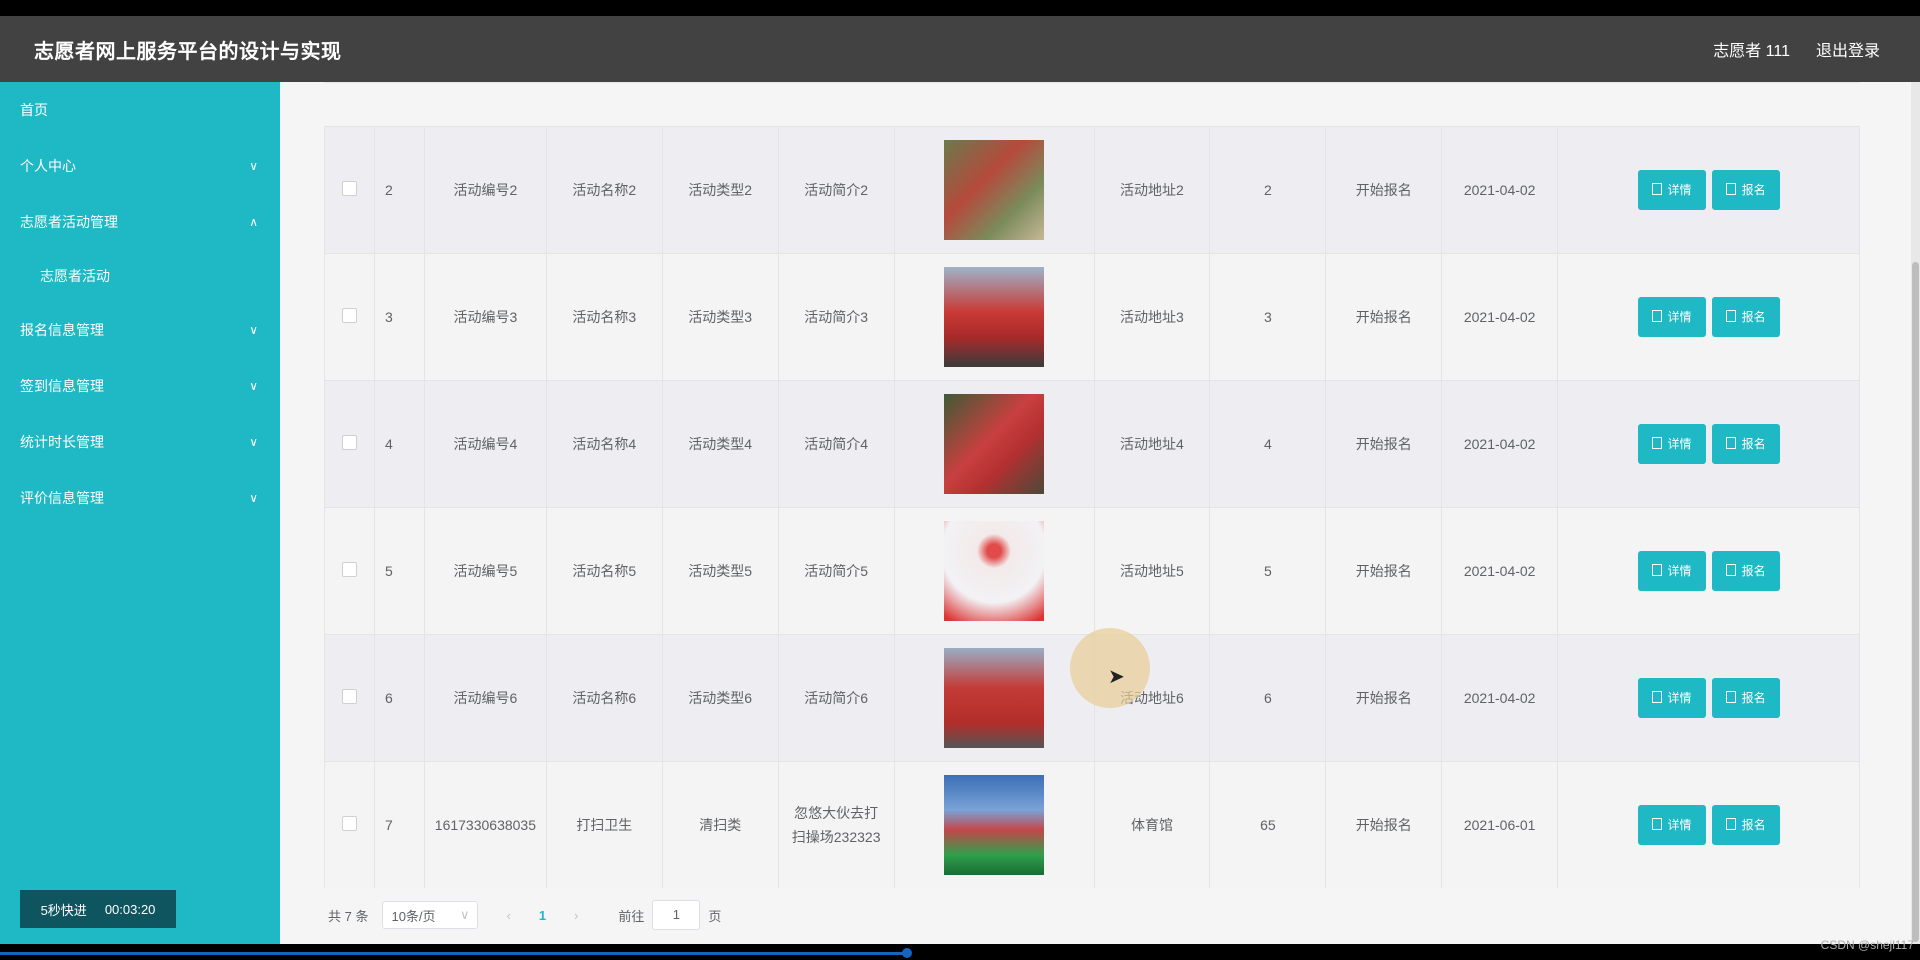  Describe the element at coordinates (75, 276) in the screenshot. I see `sidebar-item-label: 志愿者活动` at that location.